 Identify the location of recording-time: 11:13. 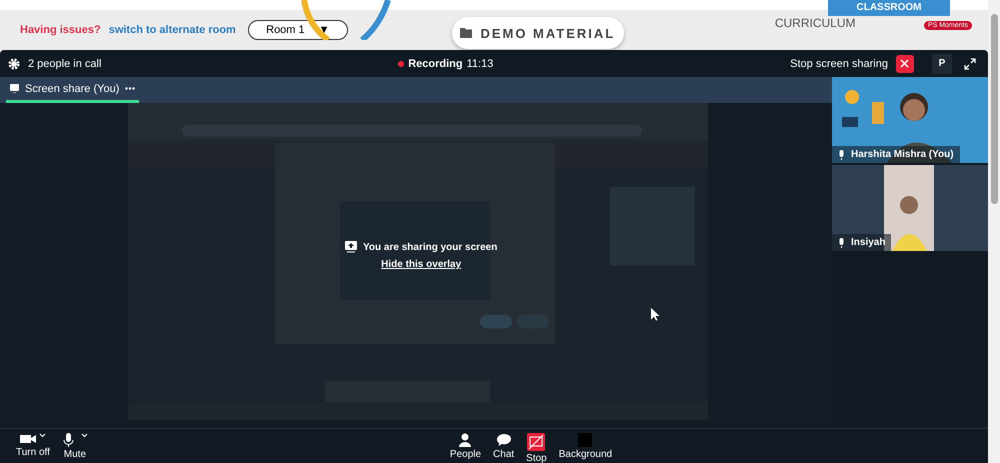
(480, 64).